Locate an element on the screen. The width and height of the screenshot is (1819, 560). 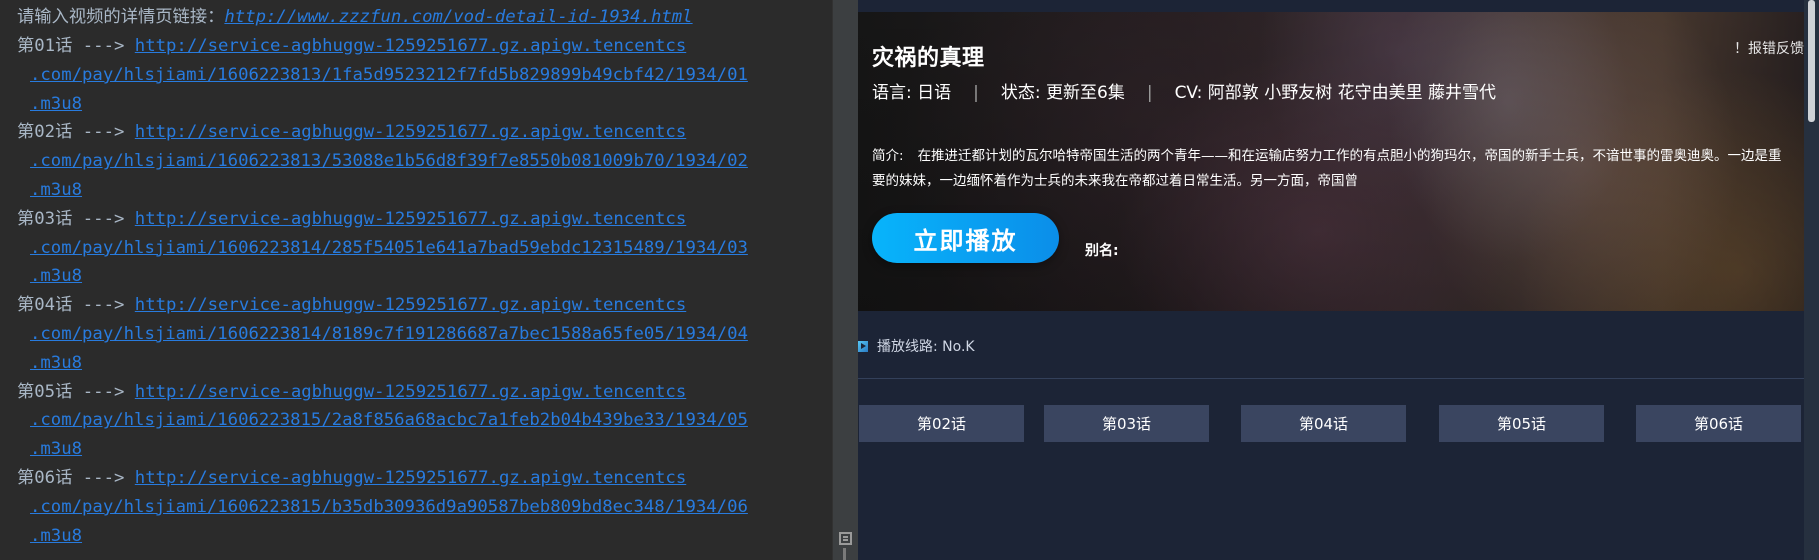
play-now-button: 立即播放 is located at coordinates (965, 238).